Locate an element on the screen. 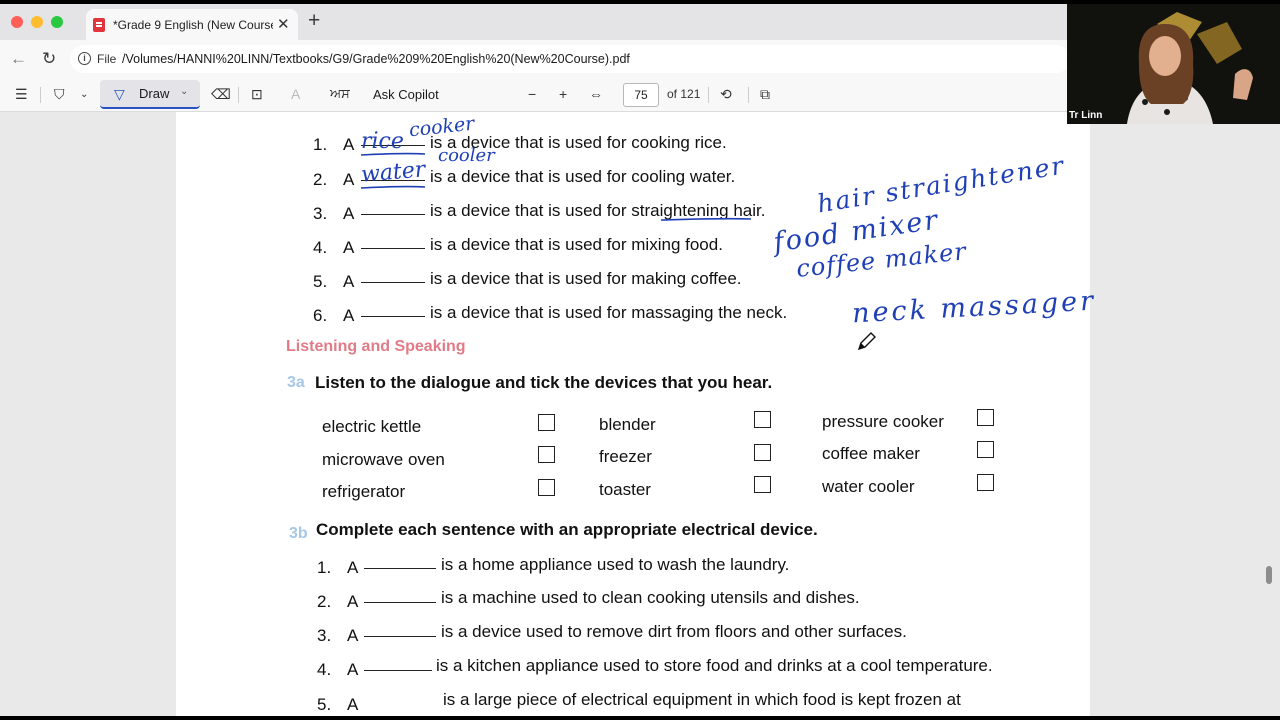  ink-strokes is located at coordinates (556, 186).